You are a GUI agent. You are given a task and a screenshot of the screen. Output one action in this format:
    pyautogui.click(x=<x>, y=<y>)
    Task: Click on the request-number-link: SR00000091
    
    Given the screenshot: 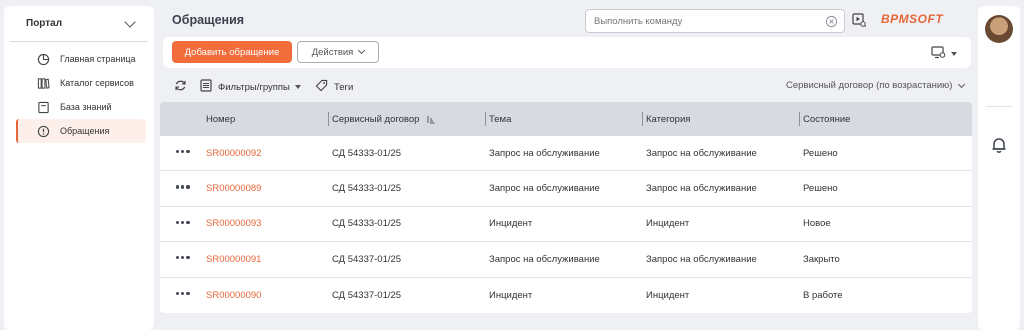 What is the action you would take?
    pyautogui.click(x=233, y=259)
    